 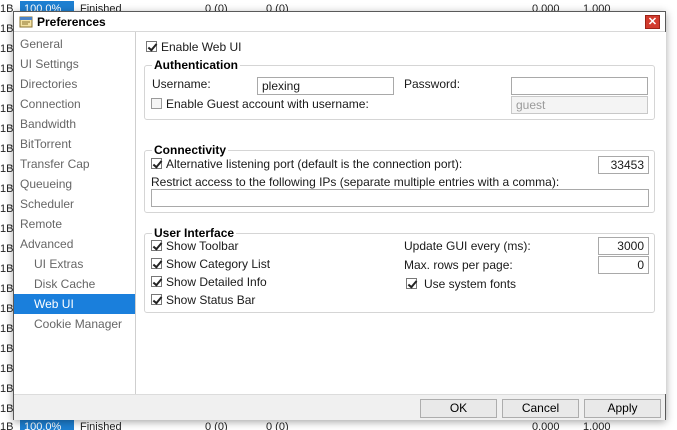 What do you see at coordinates (196, 65) in the screenshot?
I see `authentication-title: Authentication` at bounding box center [196, 65].